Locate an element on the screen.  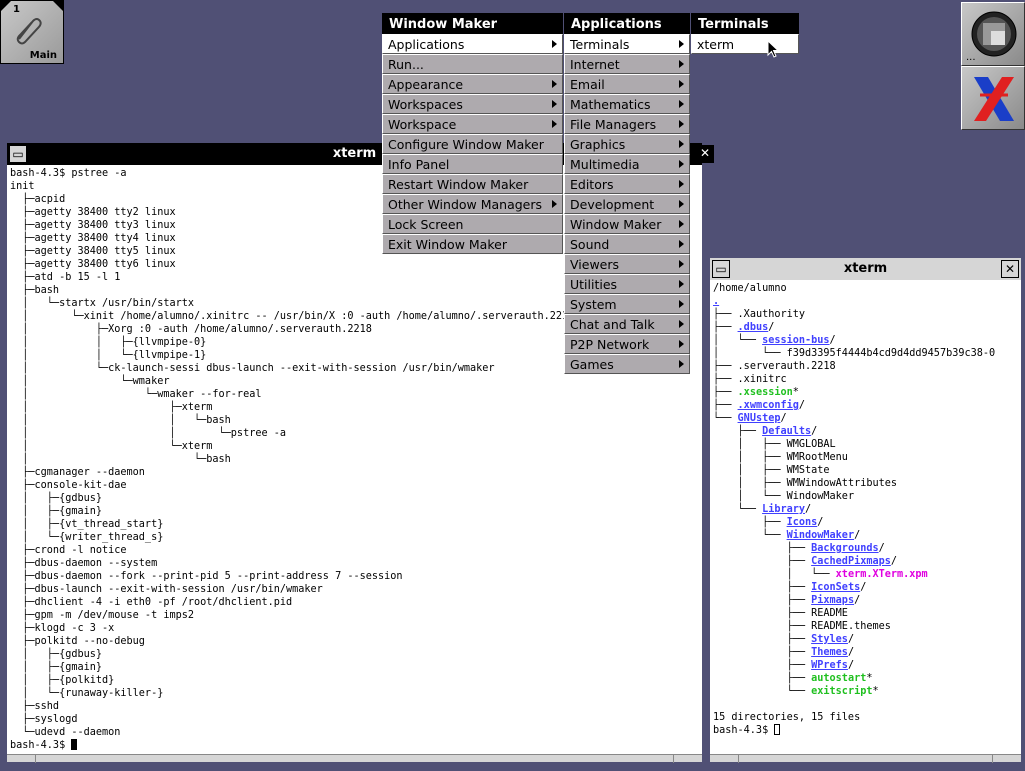
menu-item-exit-window-maker: Exit Window Maker is located at coordinates (472, 244).